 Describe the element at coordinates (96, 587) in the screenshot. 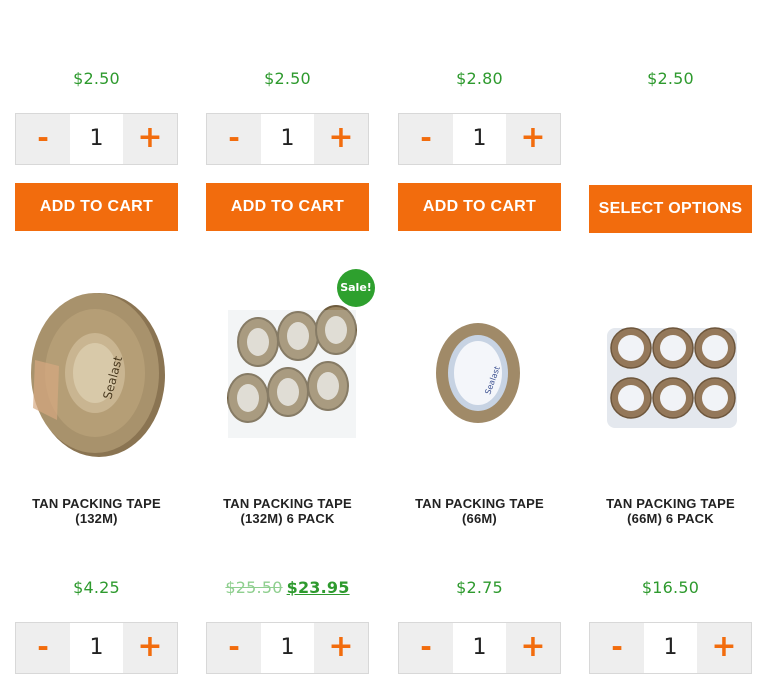

I see `price: $4.25` at that location.